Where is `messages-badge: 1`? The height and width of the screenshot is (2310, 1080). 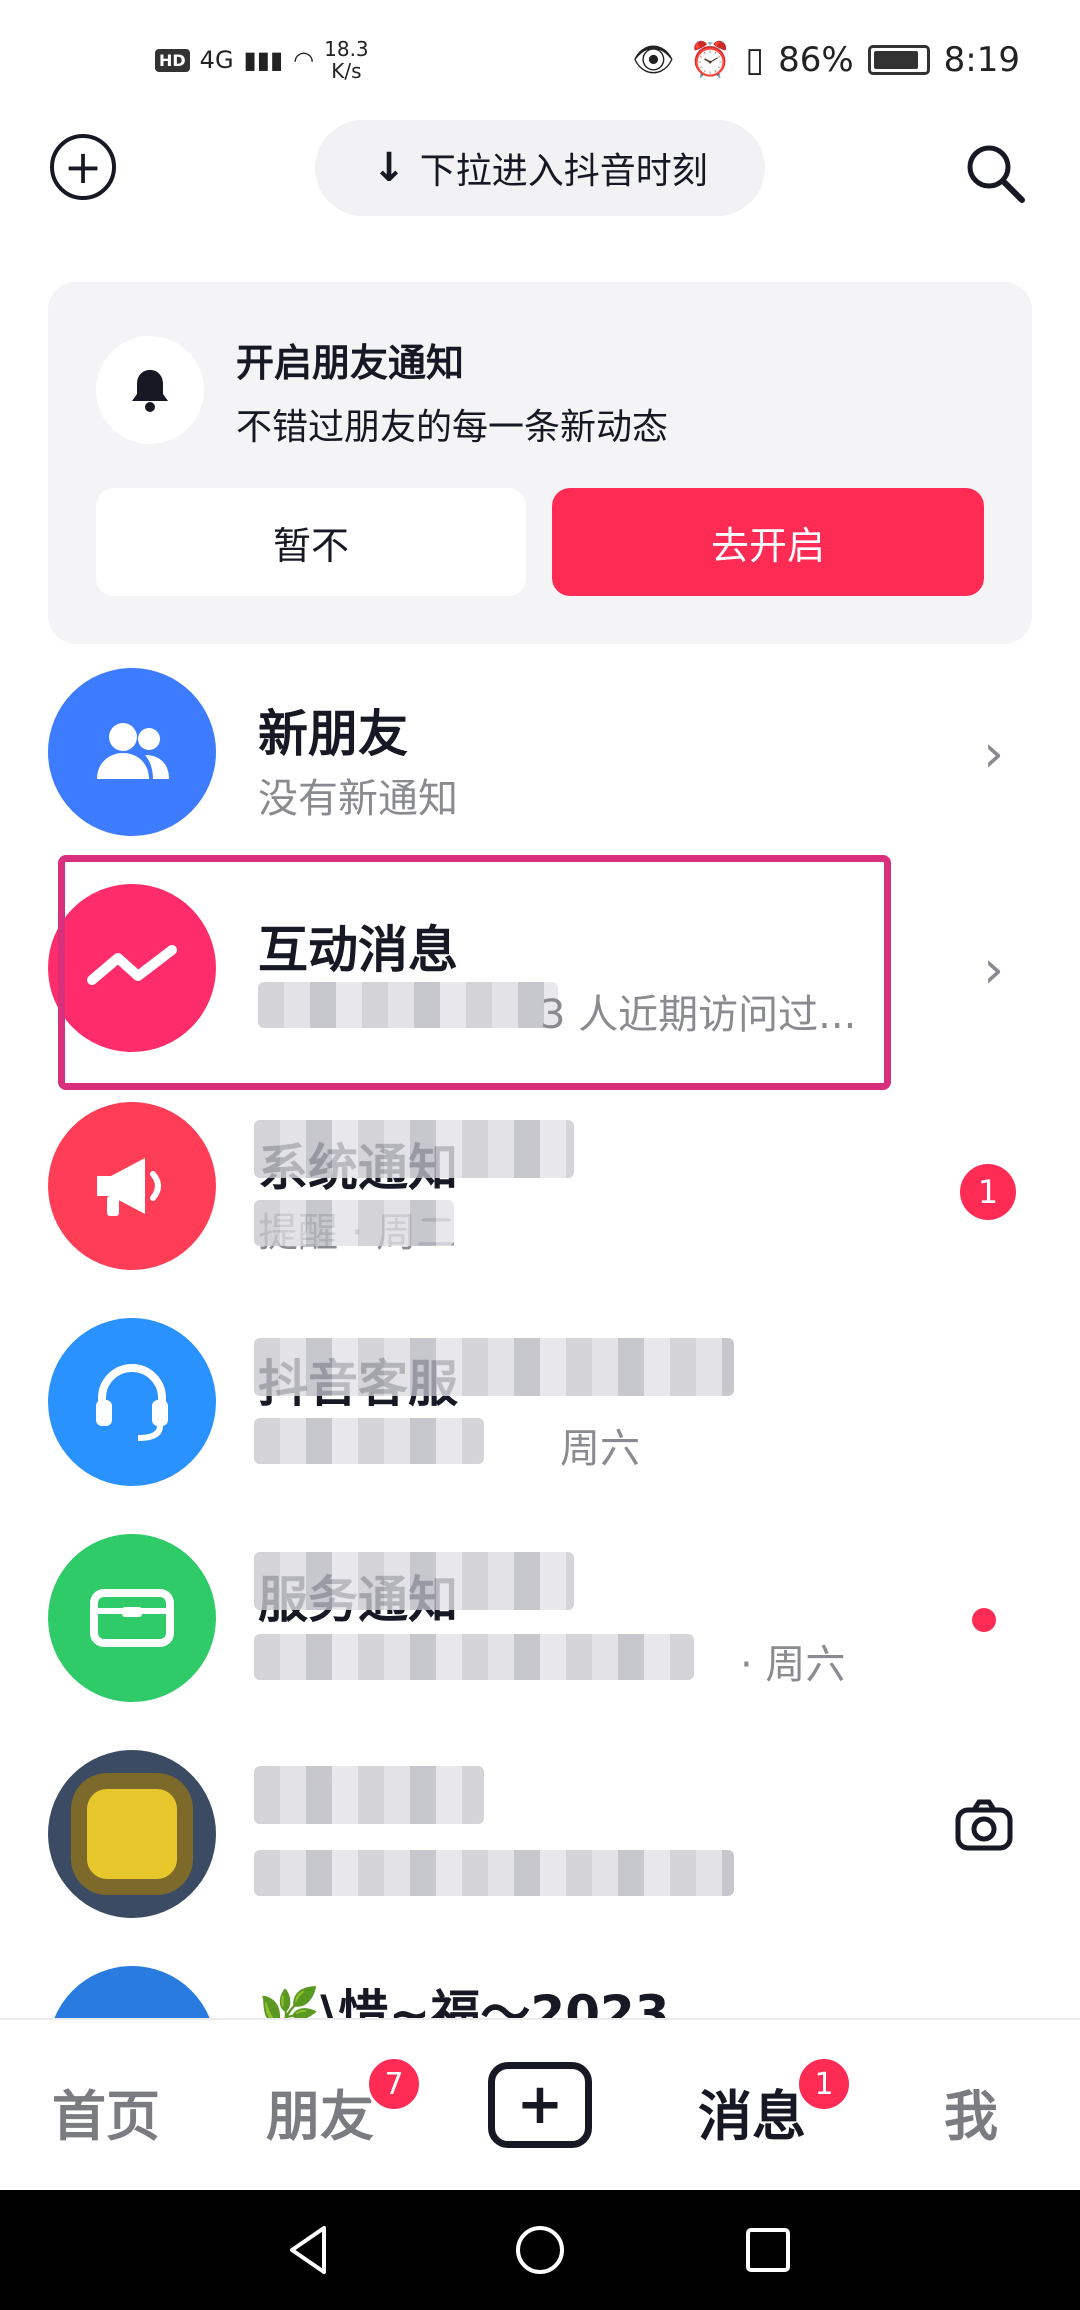 messages-badge: 1 is located at coordinates (824, 2084).